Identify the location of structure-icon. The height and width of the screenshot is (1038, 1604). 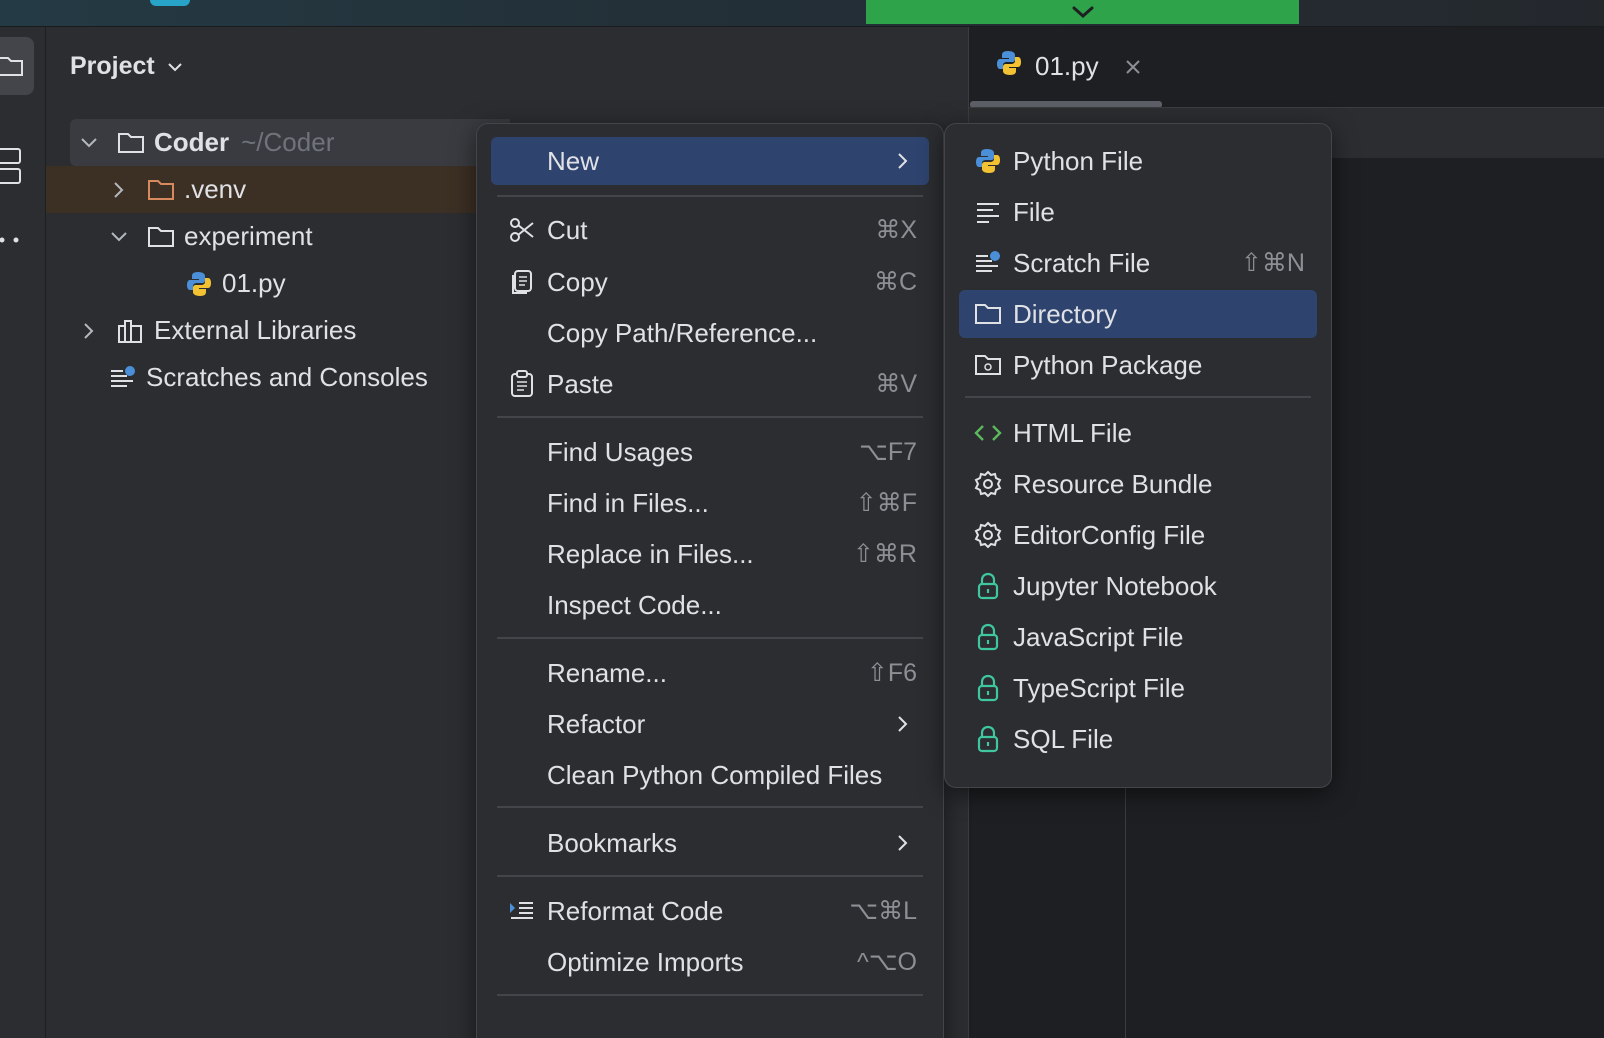
(12, 167).